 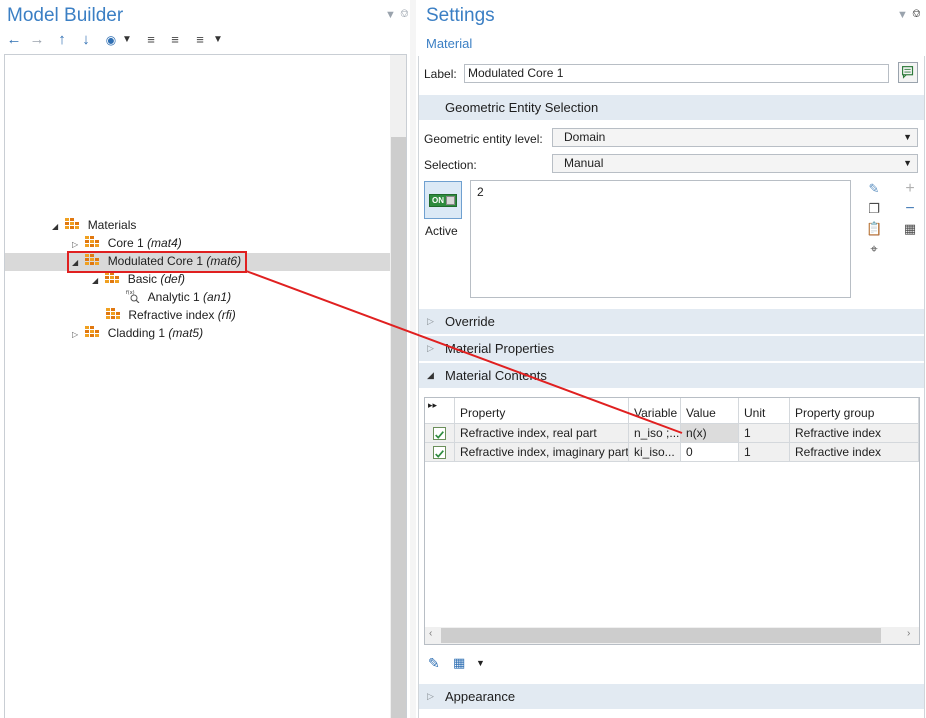 What do you see at coordinates (483, 139) in the screenshot?
I see `entity-level-label: Geometric entity level:` at bounding box center [483, 139].